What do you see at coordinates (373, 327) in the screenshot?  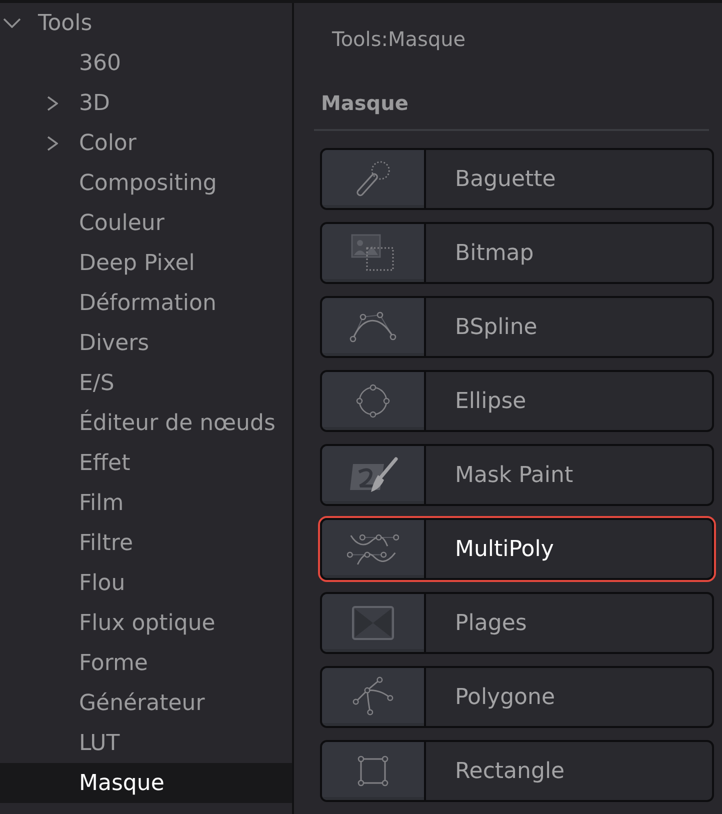 I see `curve-icon` at bounding box center [373, 327].